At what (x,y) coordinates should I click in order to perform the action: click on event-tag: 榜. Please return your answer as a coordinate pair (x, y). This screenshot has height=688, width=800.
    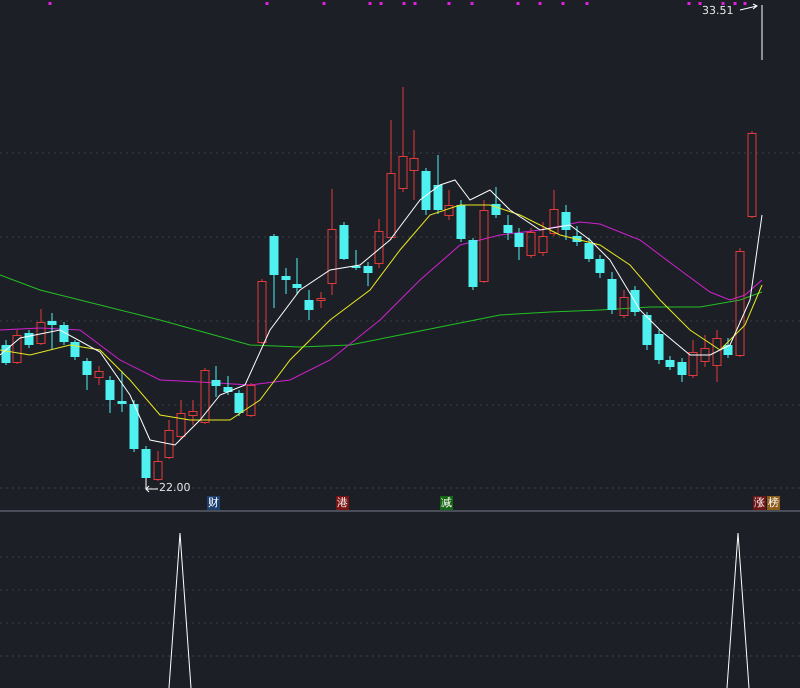
    Looking at the image, I should click on (773, 503).